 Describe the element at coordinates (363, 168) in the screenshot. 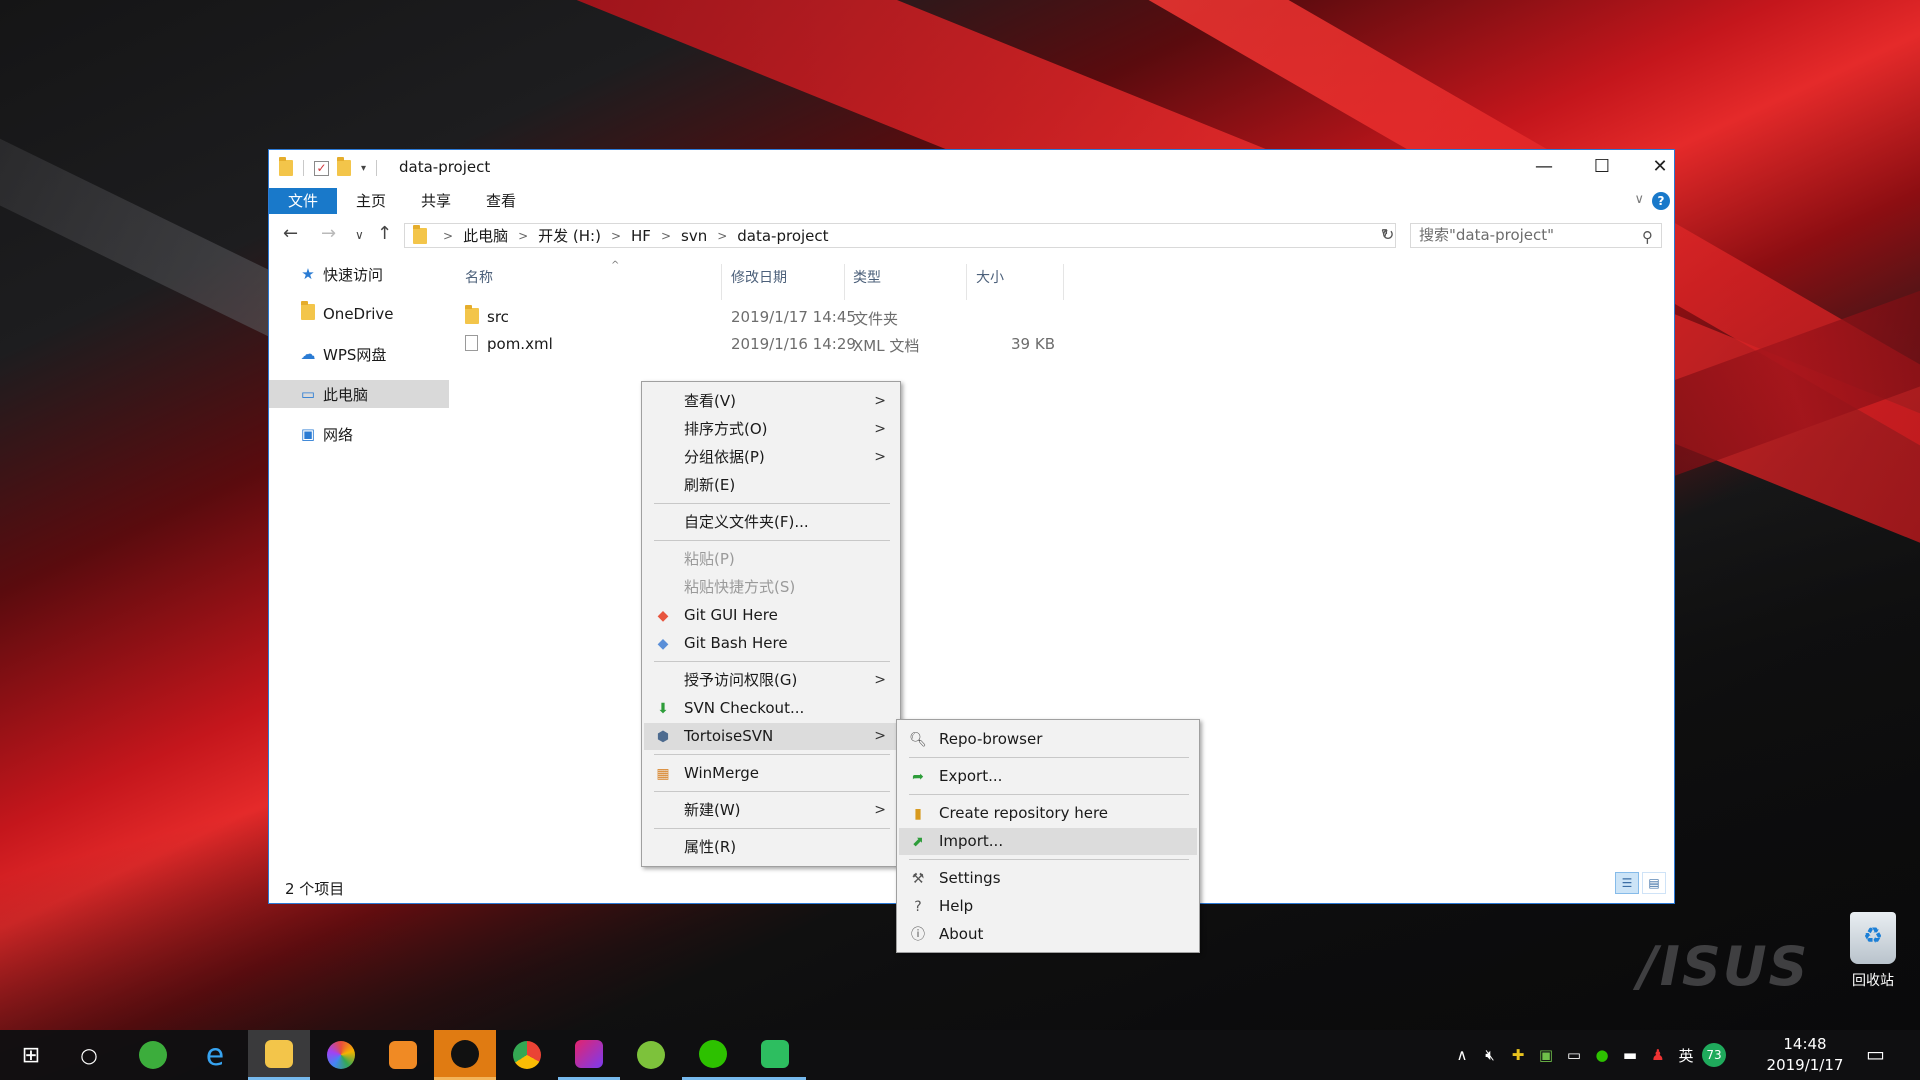

I see `customize-toolbar-dropdown-icon: ▾` at that location.